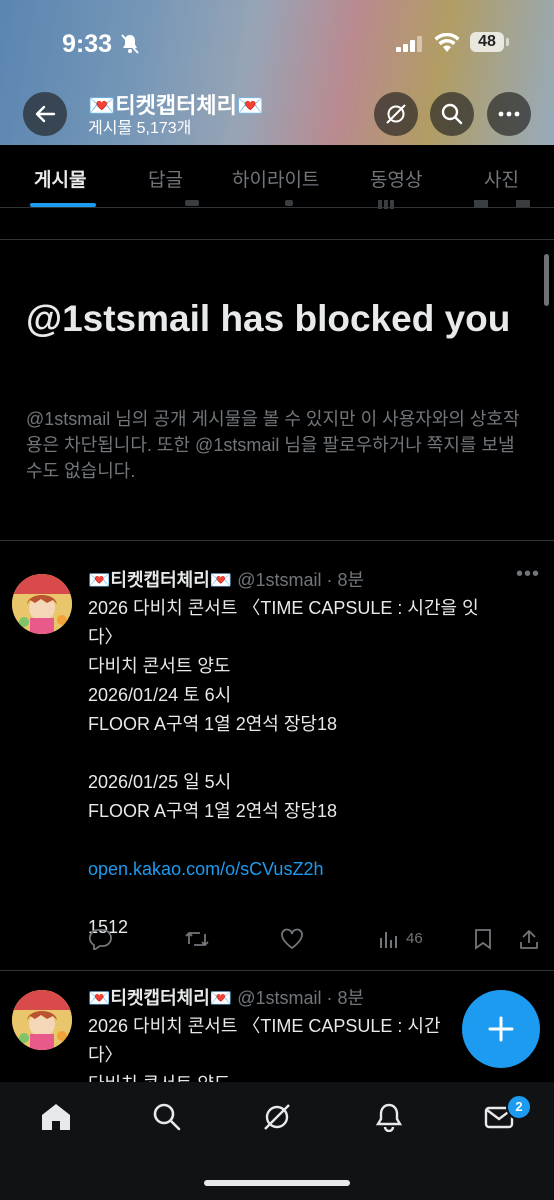 This screenshot has width=554, height=1200. Describe the element at coordinates (130, 46) in the screenshot. I see `bell-off-icon` at that location.